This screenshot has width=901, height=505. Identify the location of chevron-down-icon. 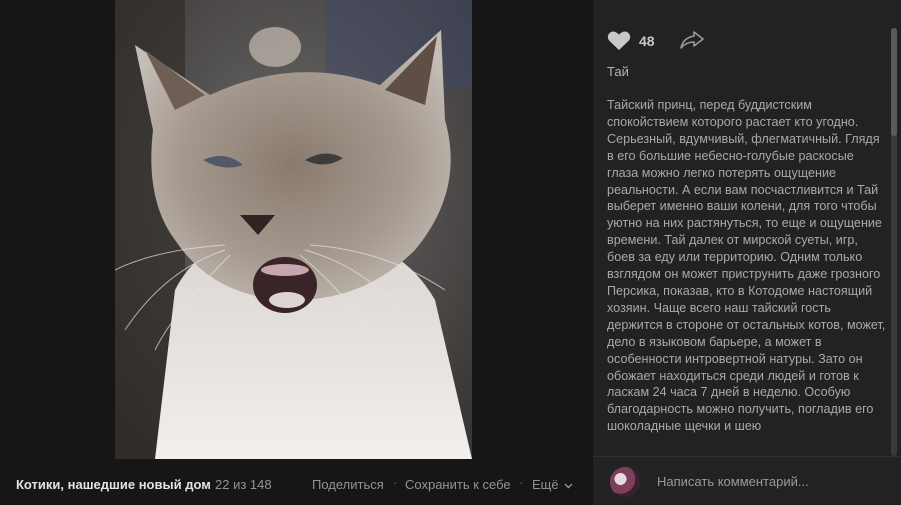
(568, 486).